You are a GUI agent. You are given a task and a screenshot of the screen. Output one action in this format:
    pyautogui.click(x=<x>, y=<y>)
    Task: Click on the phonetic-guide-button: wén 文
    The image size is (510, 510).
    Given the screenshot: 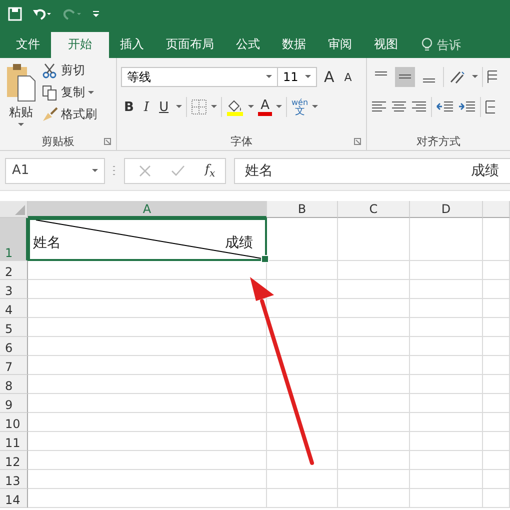 What is the action you would take?
    pyautogui.click(x=299, y=107)
    